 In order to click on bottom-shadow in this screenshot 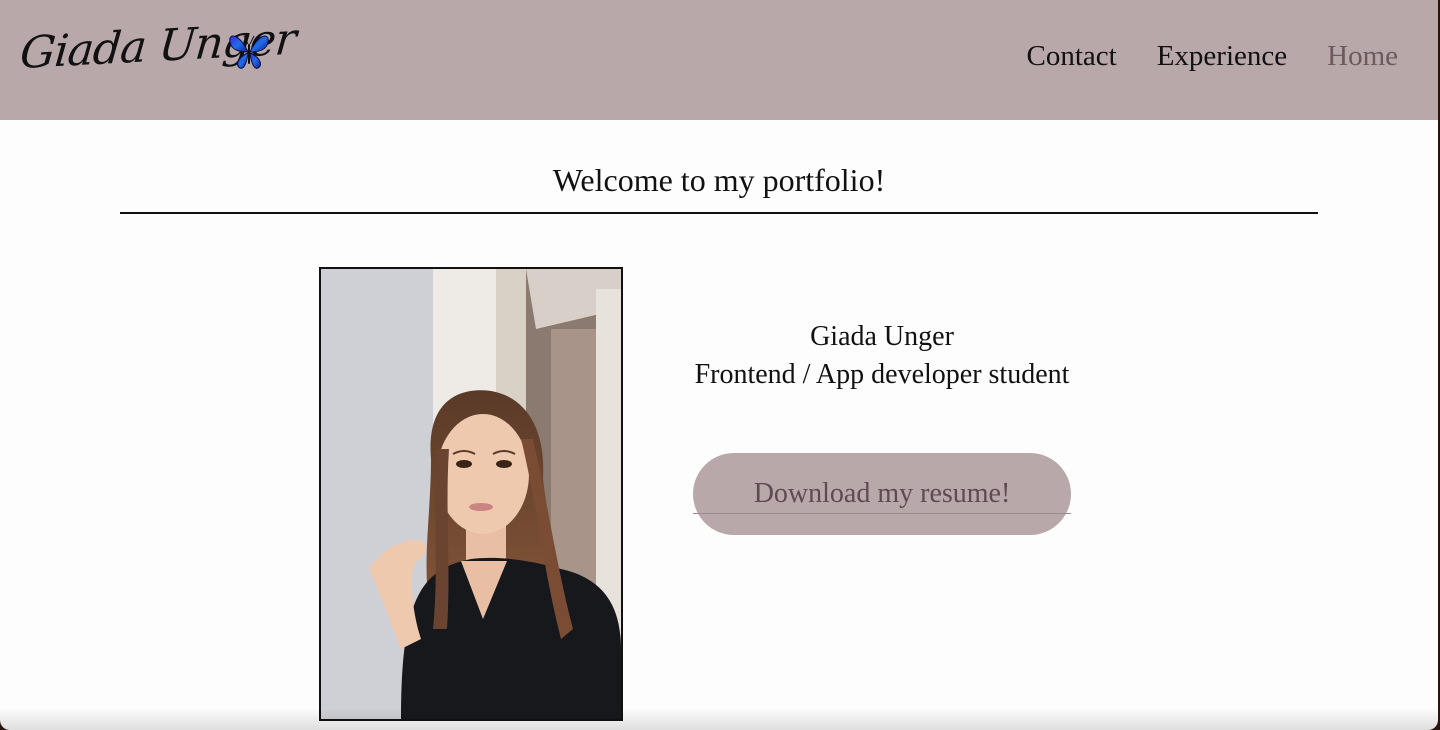, I will do `click(719, 719)`.